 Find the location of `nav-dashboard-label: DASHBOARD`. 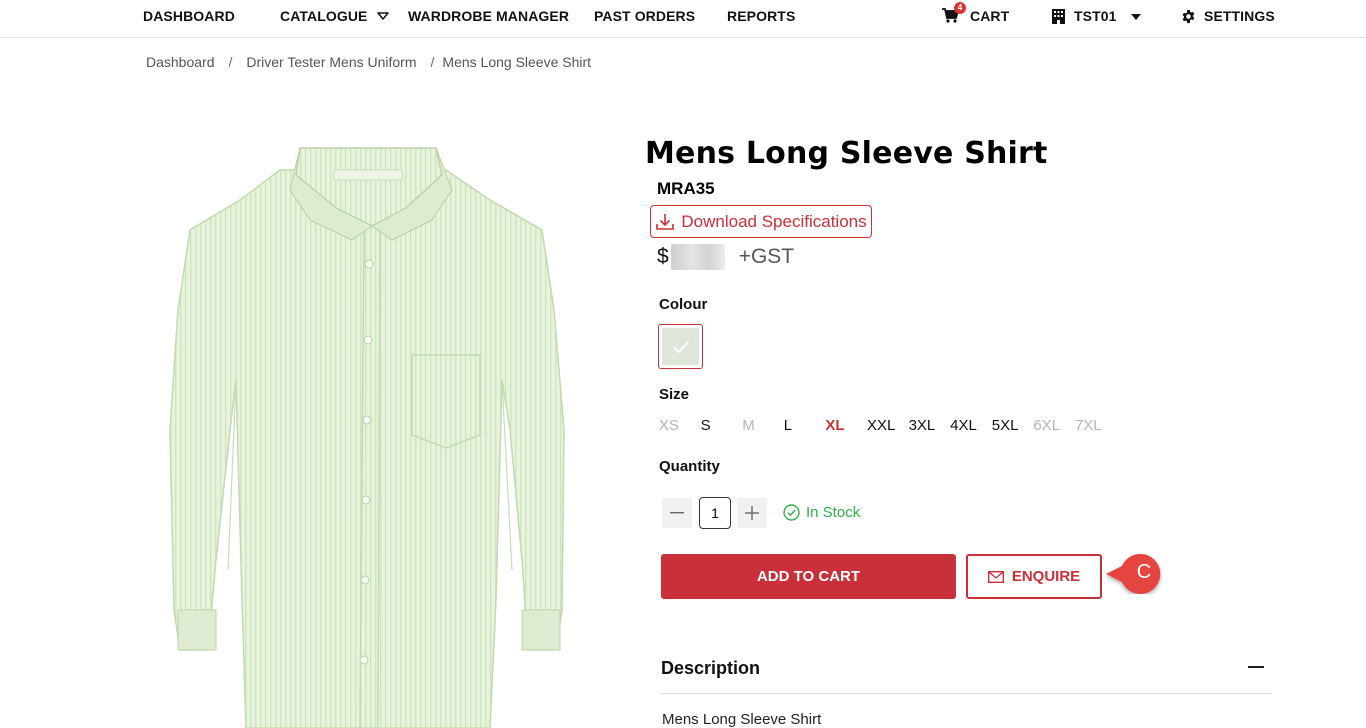

nav-dashboard-label: DASHBOARD is located at coordinates (189, 16).